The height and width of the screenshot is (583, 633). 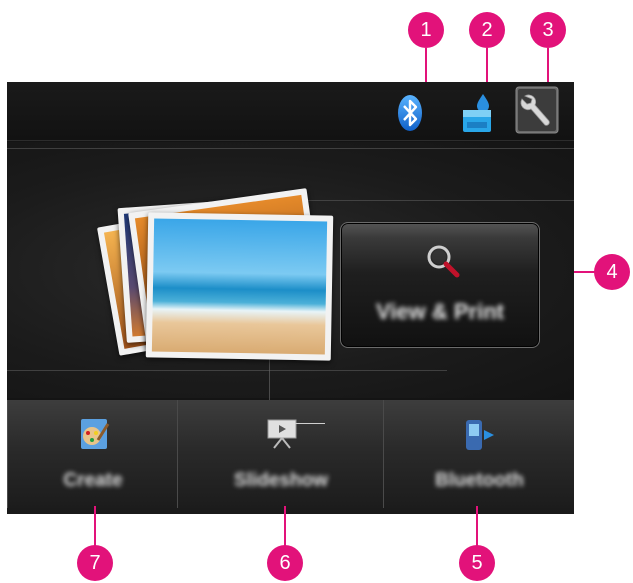 I want to click on ink-icon, so click(x=477, y=113).